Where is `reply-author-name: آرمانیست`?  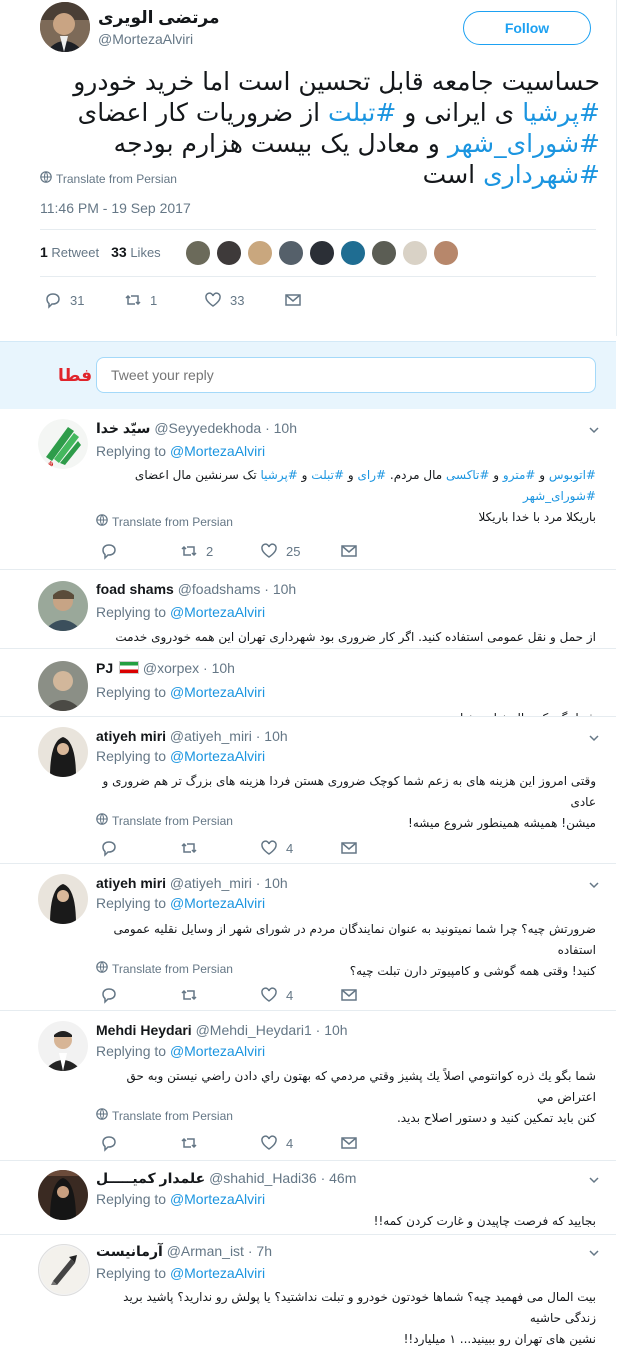
reply-author-name: آرمانیست is located at coordinates (129, 1251).